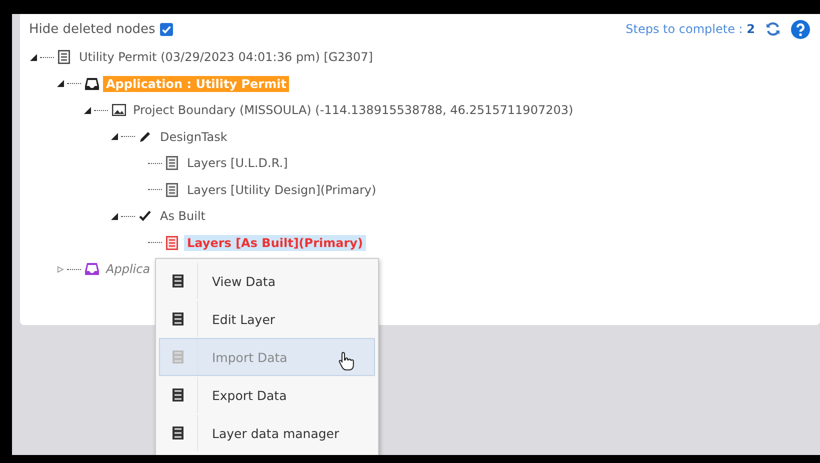 The width and height of the screenshot is (820, 463). Describe the element at coordinates (267, 319) in the screenshot. I see `menu-item: Edit Layer` at that location.